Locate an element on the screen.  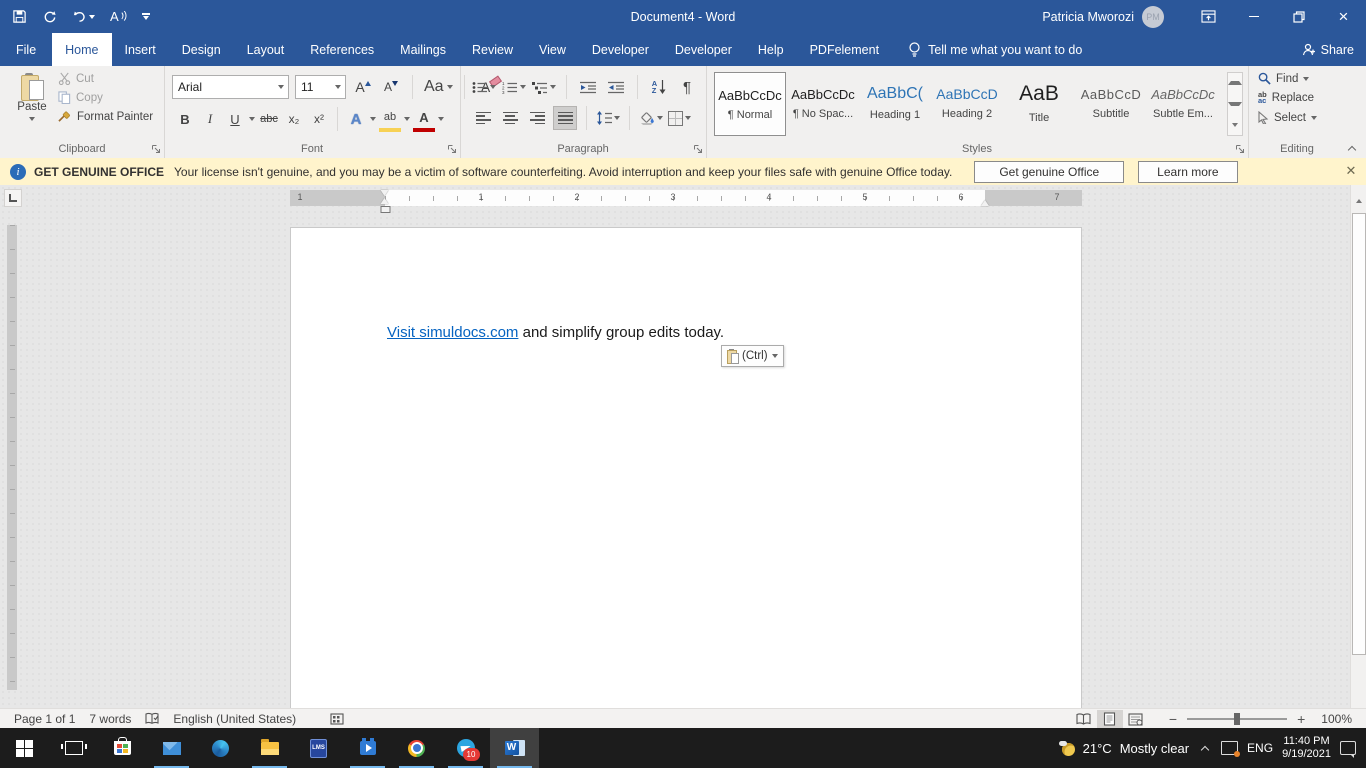
align-left-button is located at coordinates (483, 118).